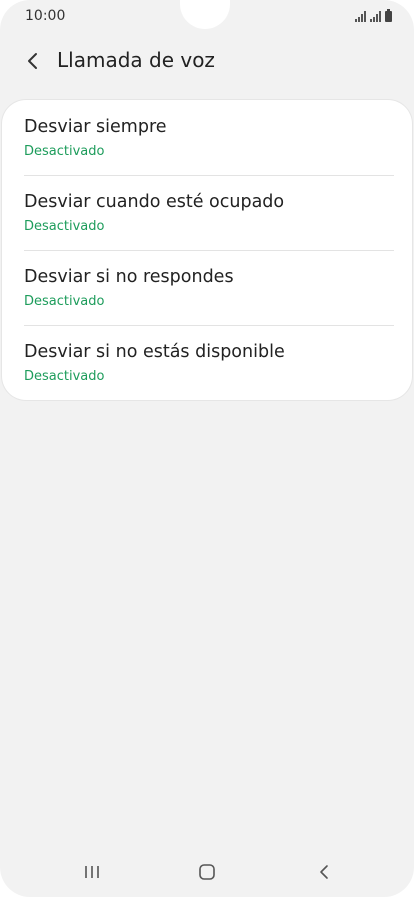  What do you see at coordinates (136, 60) in the screenshot?
I see `page-title: Llamada de voz` at bounding box center [136, 60].